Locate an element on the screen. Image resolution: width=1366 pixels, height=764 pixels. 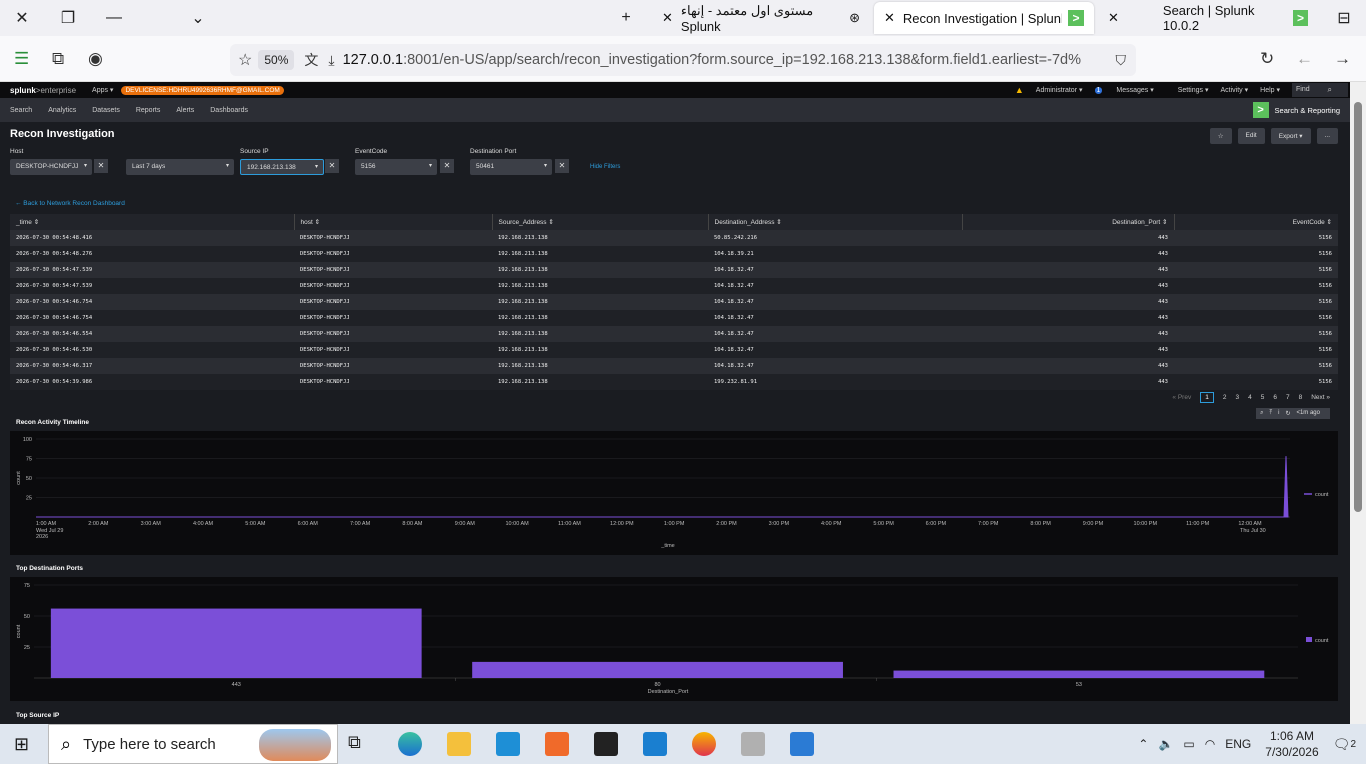
info-icon: i is located at coordinates (1278, 413).